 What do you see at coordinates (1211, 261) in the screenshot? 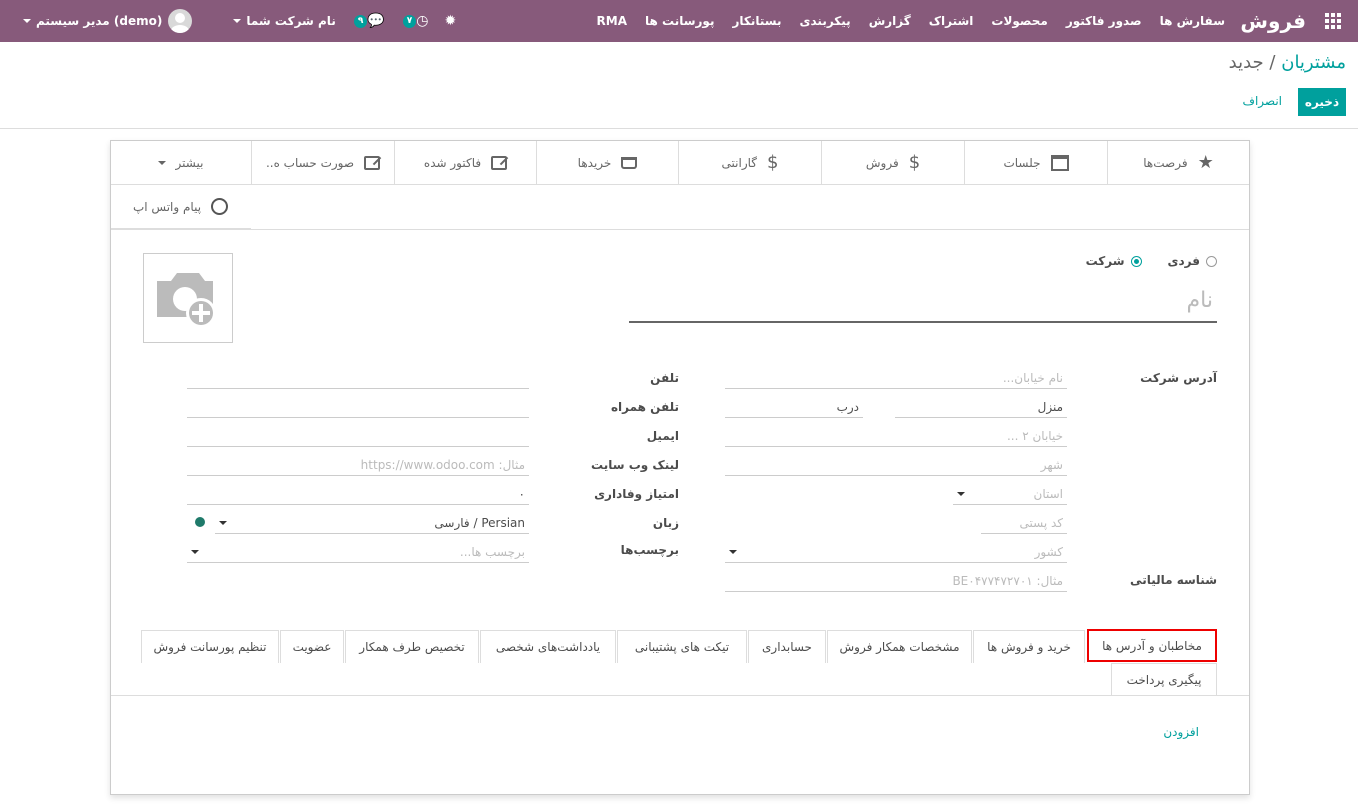
I see `radio-individual` at bounding box center [1211, 261].